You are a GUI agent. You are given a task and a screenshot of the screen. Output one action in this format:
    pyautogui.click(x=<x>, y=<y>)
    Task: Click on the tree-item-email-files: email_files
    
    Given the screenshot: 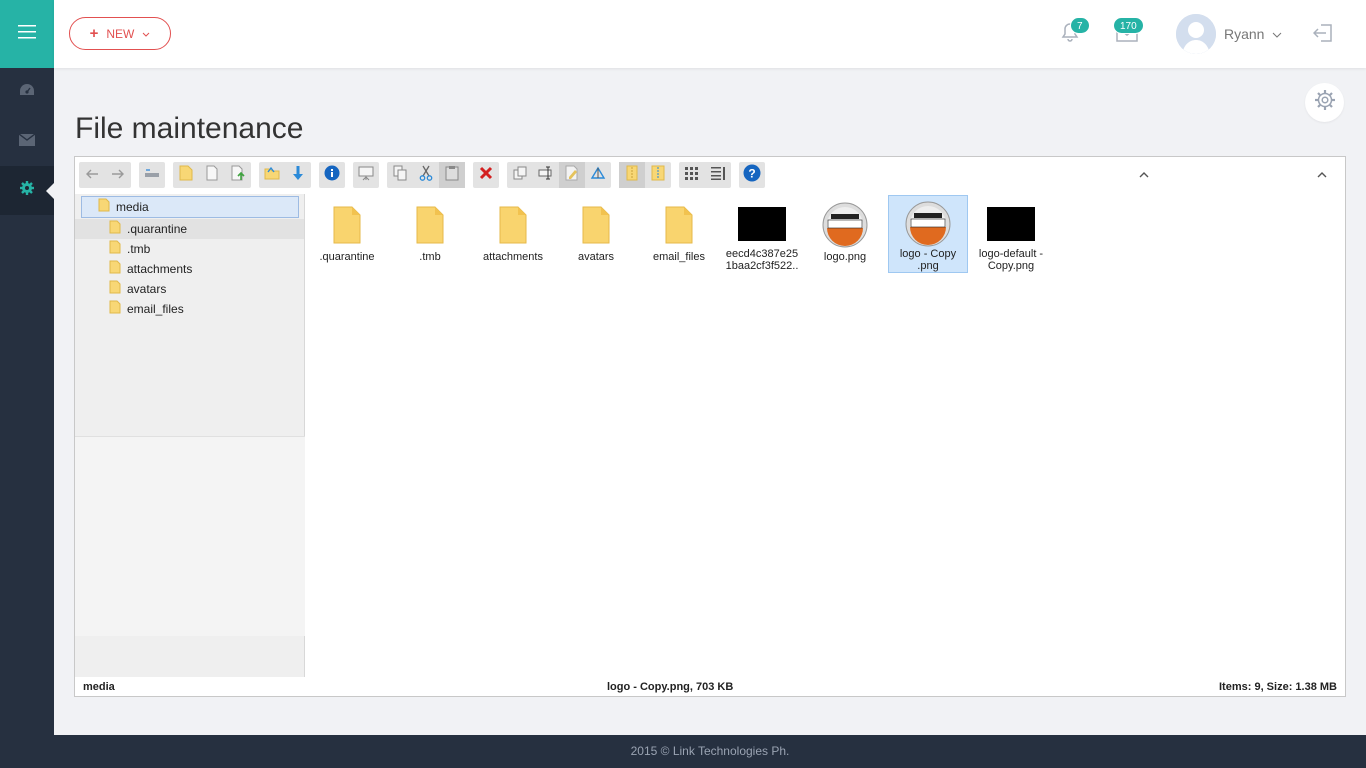 What is the action you would take?
    pyautogui.click(x=189, y=309)
    